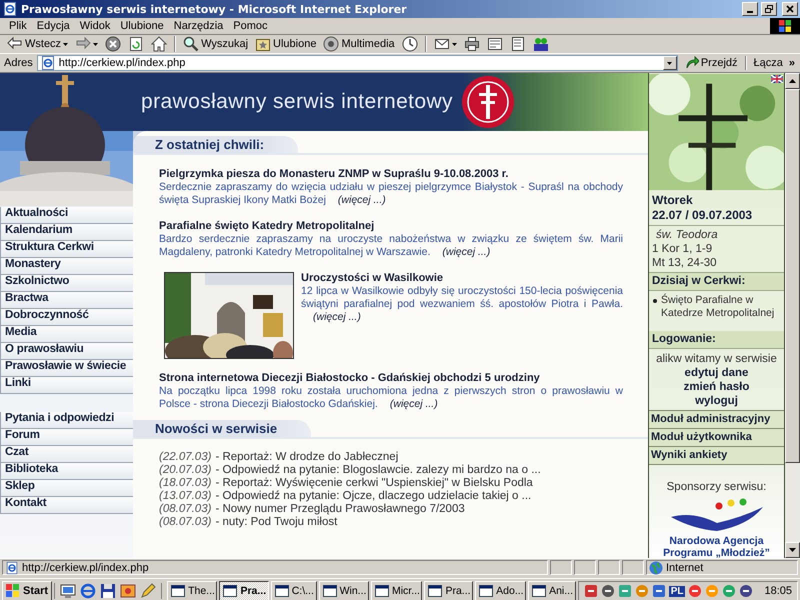  I want to click on account-link: wyloguj, so click(716, 401).